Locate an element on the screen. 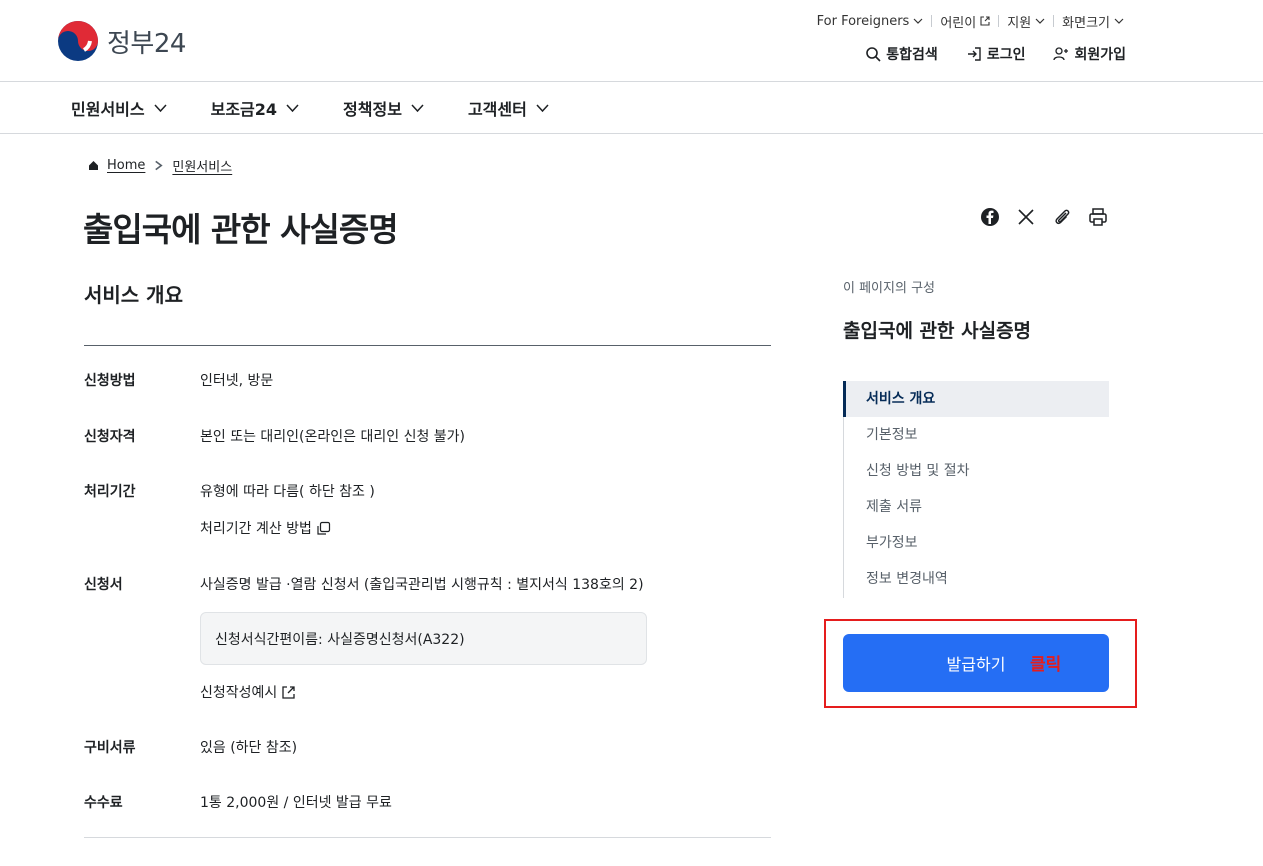 The height and width of the screenshot is (866, 1263). breadcrumb-home: Home is located at coordinates (126, 165).